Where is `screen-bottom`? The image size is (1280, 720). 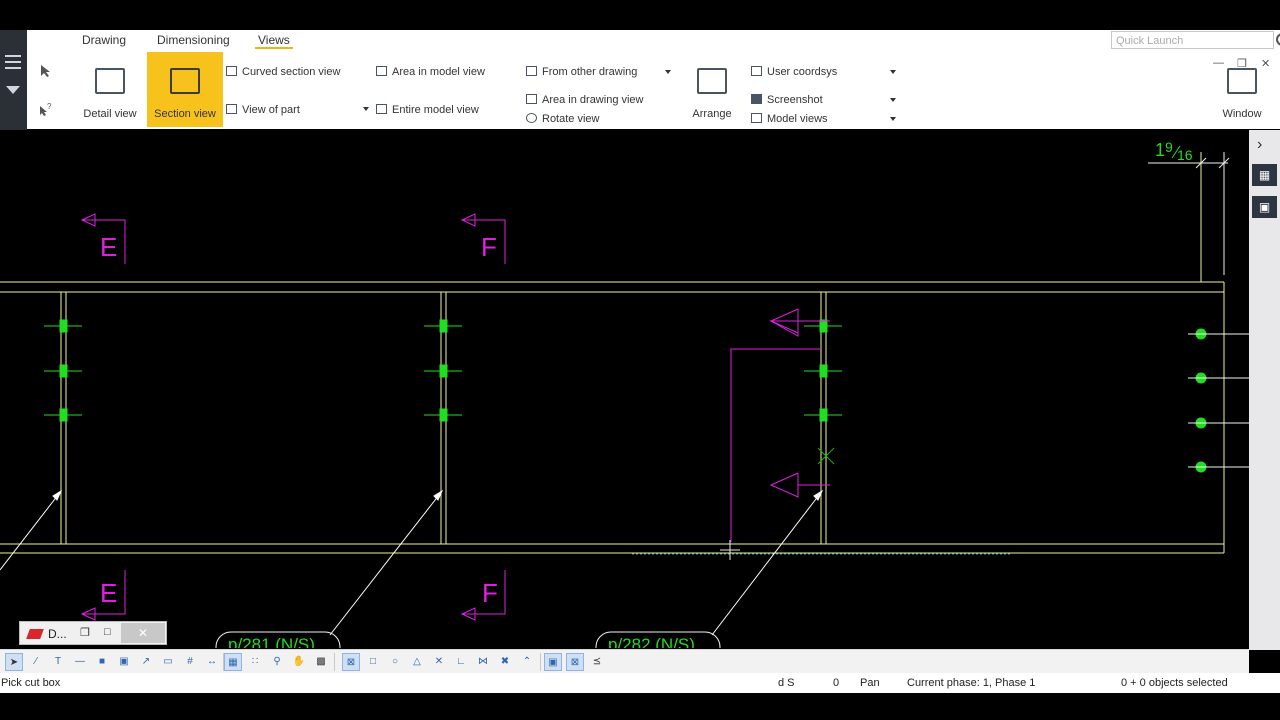
screen-bottom is located at coordinates (640, 706).